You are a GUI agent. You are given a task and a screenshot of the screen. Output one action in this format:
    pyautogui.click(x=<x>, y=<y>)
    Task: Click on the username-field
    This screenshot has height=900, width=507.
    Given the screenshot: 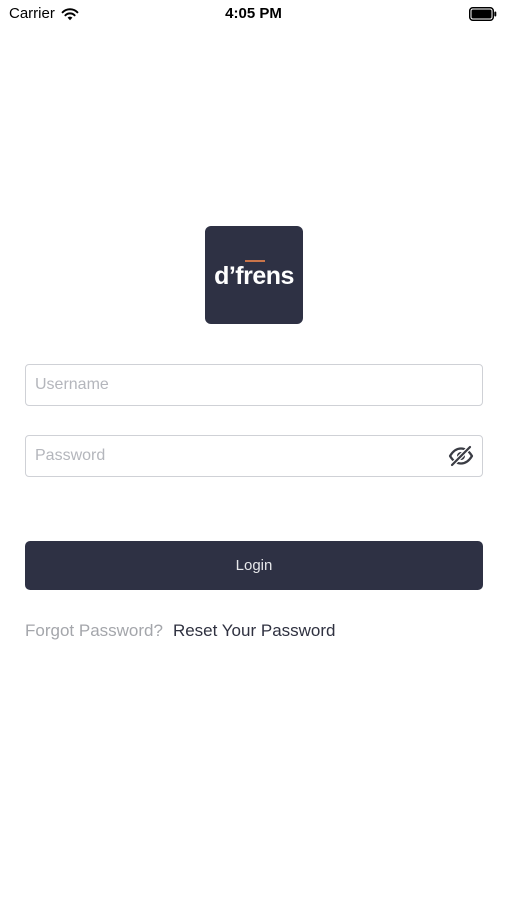 What is the action you would take?
    pyautogui.click(x=254, y=385)
    